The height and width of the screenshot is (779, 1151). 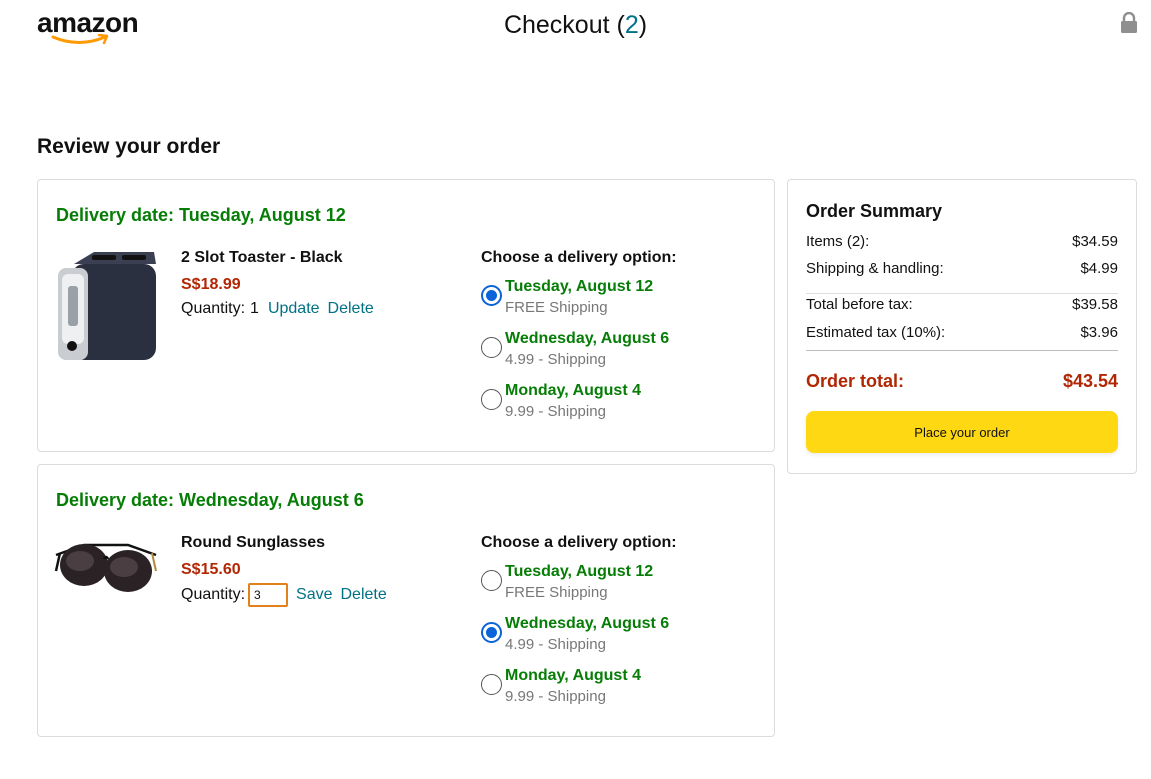 I want to click on product-name: 2 Slot Toaster - Black, so click(x=262, y=257).